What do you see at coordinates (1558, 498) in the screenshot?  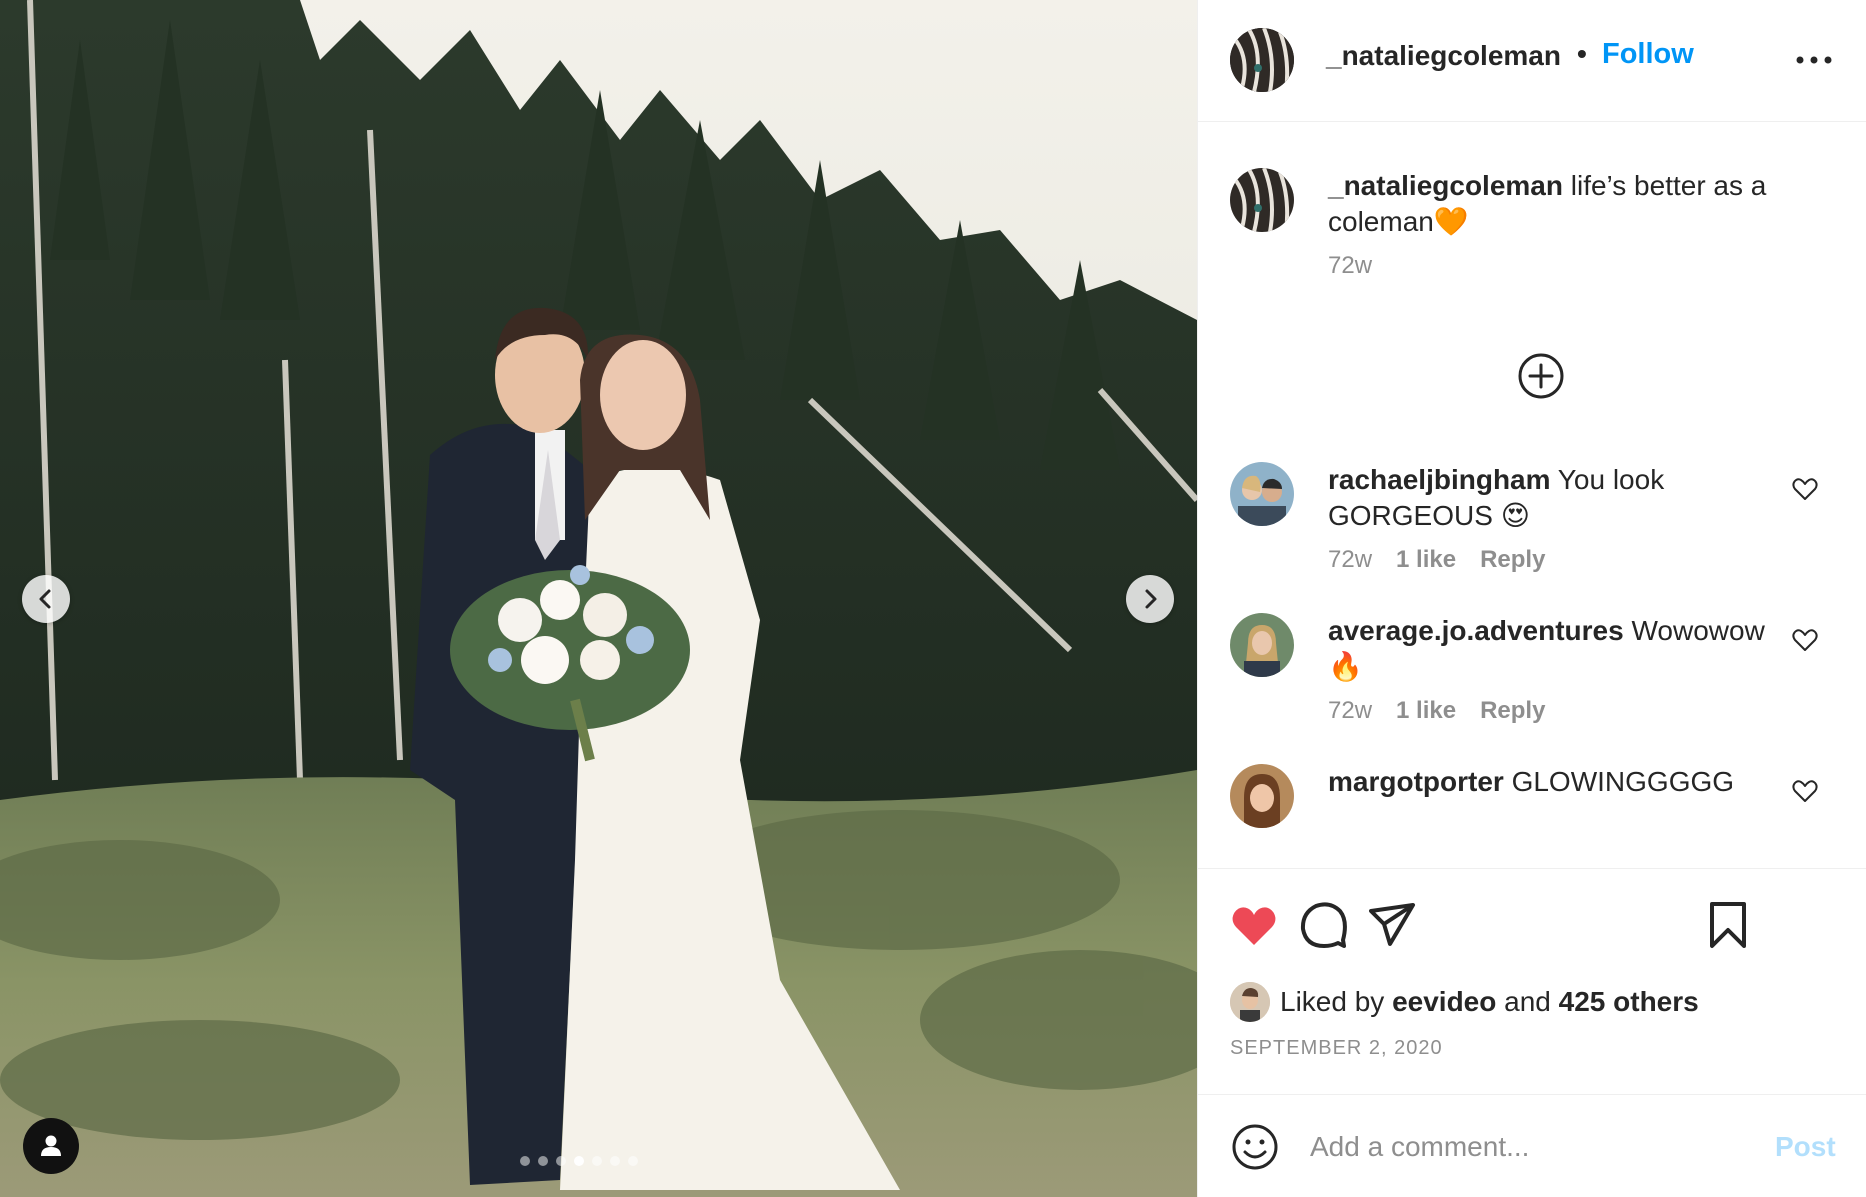 I see `comment-text: rachaeljbingham You look GORGEOUS 😍` at bounding box center [1558, 498].